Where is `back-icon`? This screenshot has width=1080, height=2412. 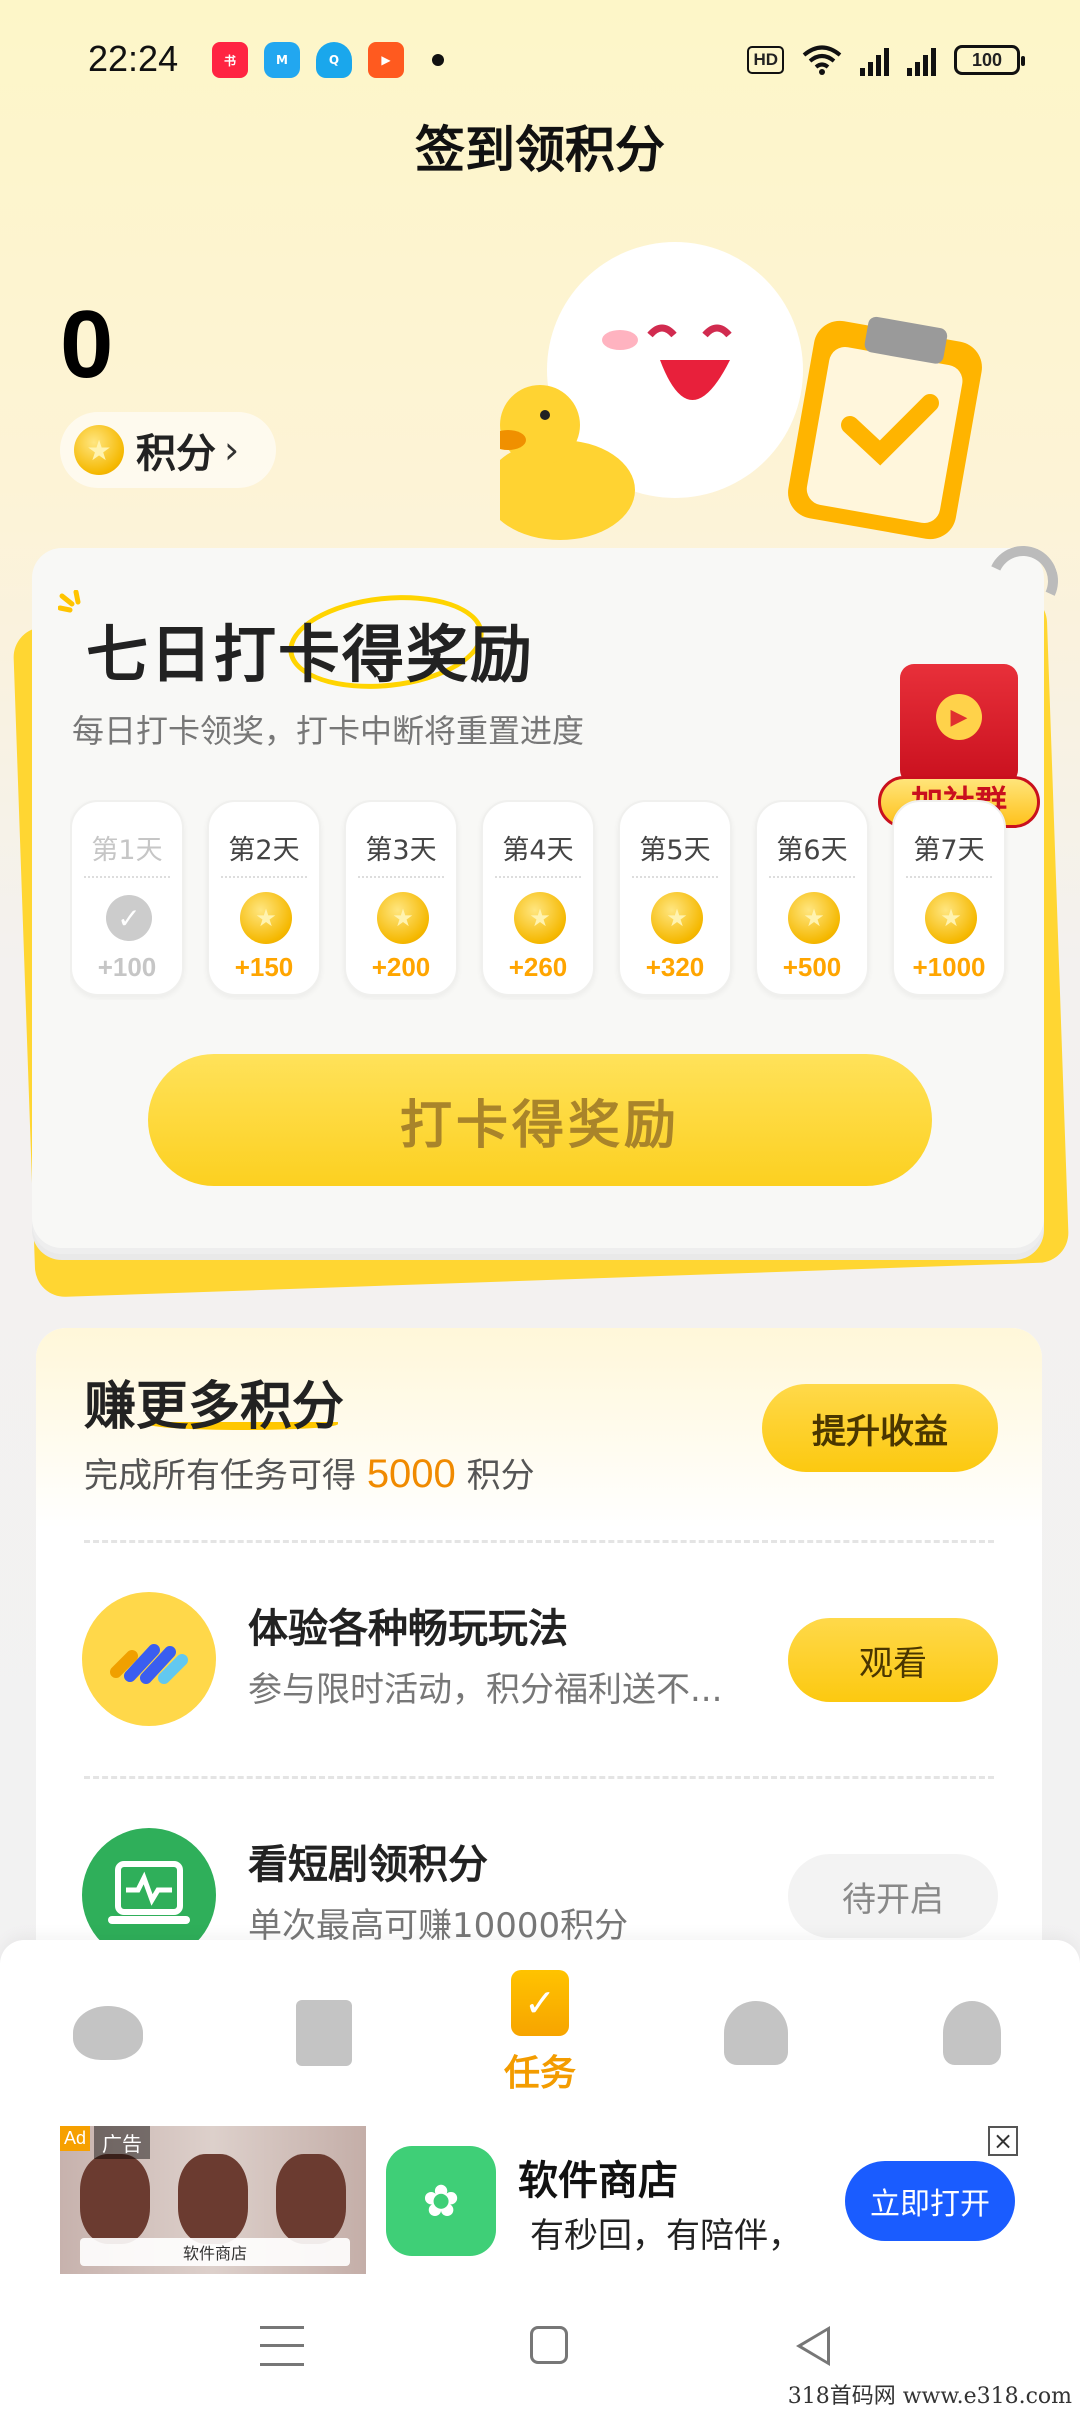
back-icon is located at coordinates (813, 2346).